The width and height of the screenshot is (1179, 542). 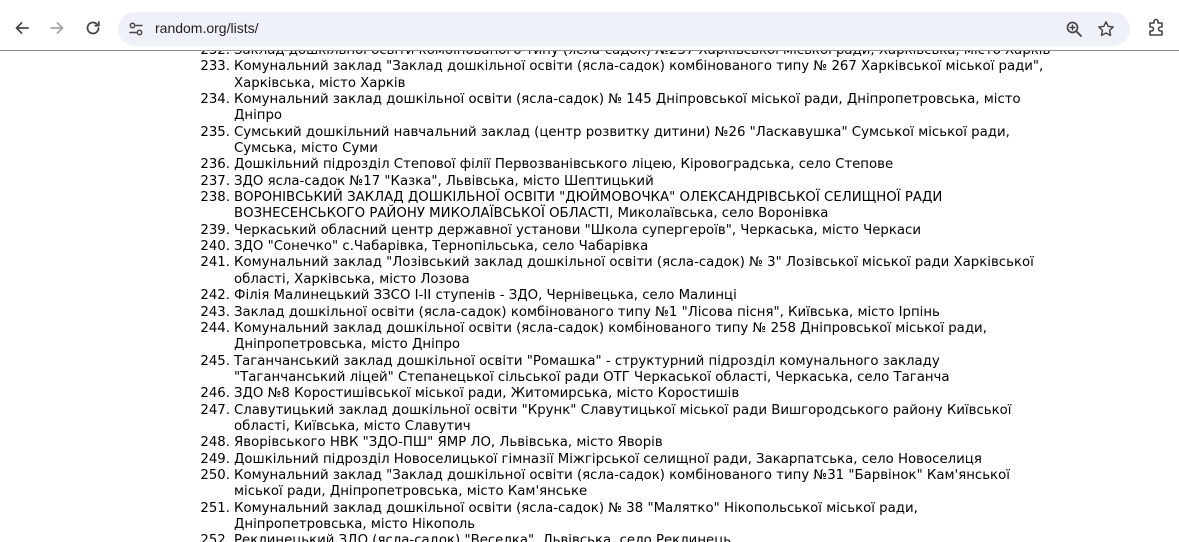 What do you see at coordinates (215, 100) in the screenshot?
I see `list-item-number: 234.` at bounding box center [215, 100].